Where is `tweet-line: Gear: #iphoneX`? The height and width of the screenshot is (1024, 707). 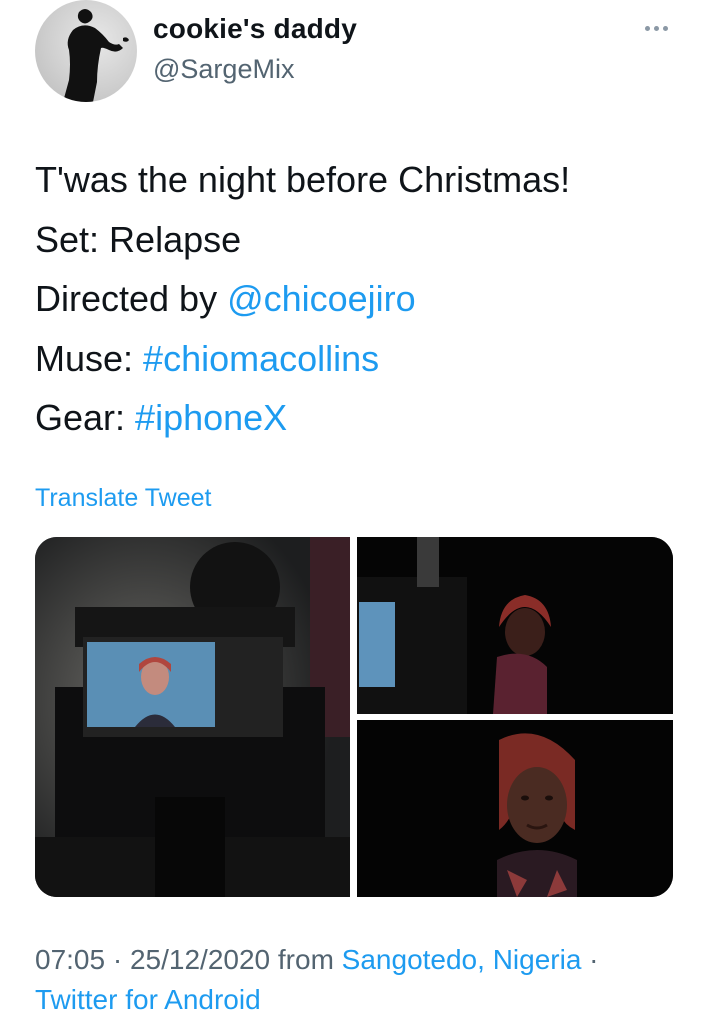 tweet-line: Gear: #iphoneX is located at coordinates (302, 418).